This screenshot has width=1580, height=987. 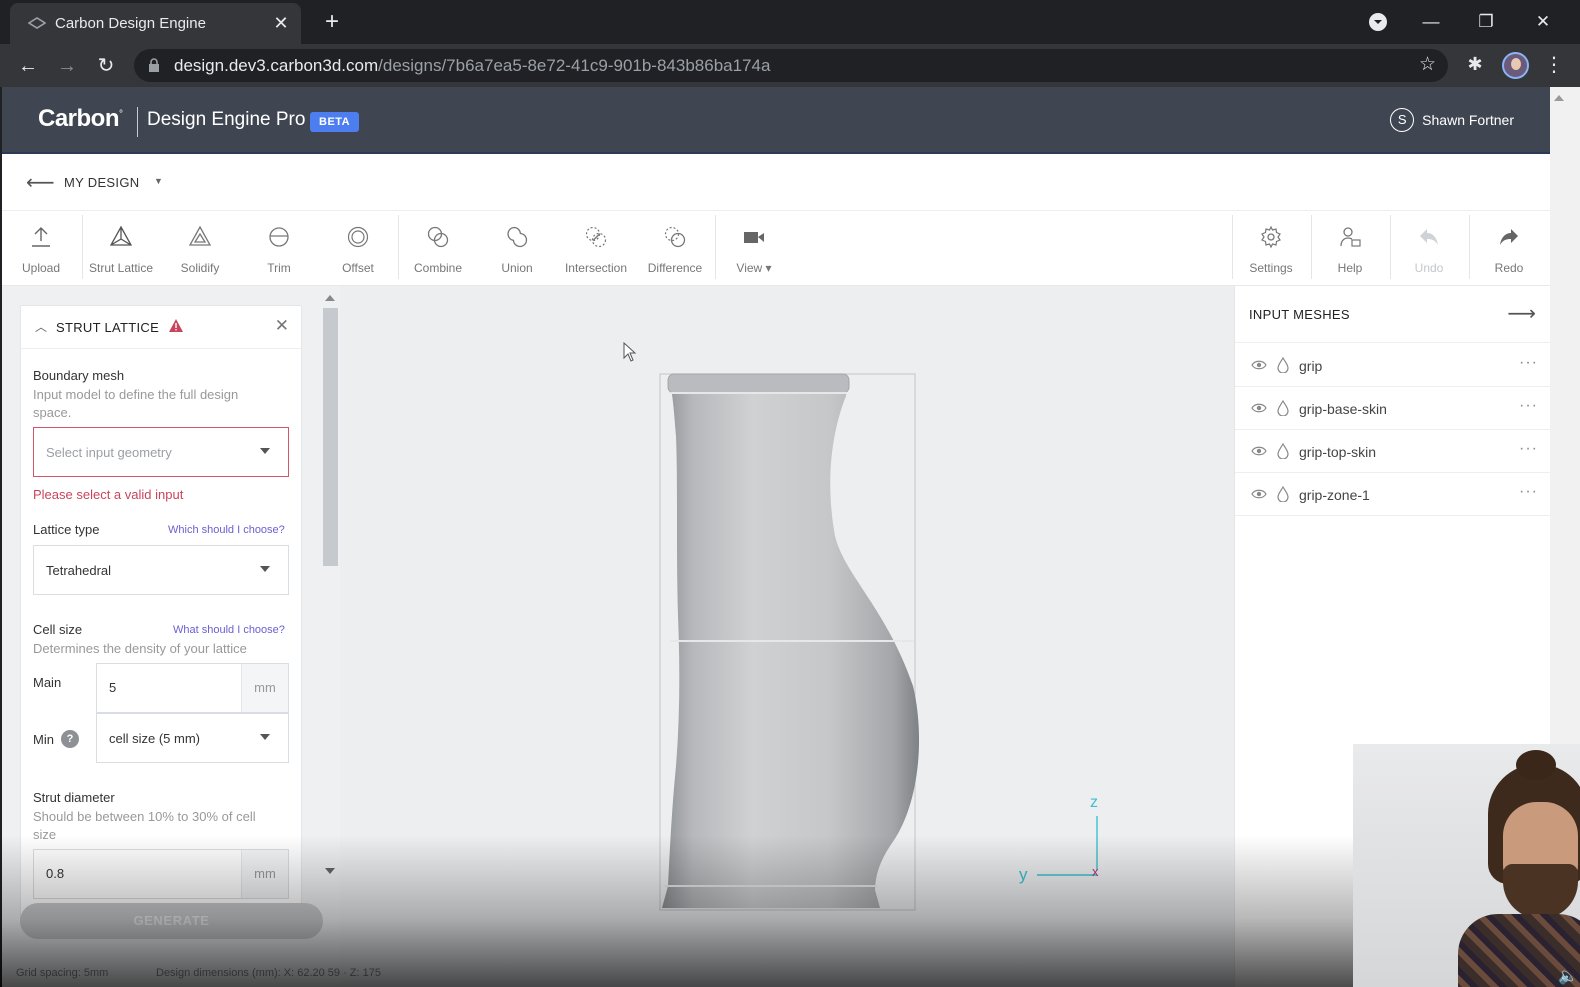 What do you see at coordinates (109, 452) in the screenshot?
I see `select-placeholder: Select input geometry` at bounding box center [109, 452].